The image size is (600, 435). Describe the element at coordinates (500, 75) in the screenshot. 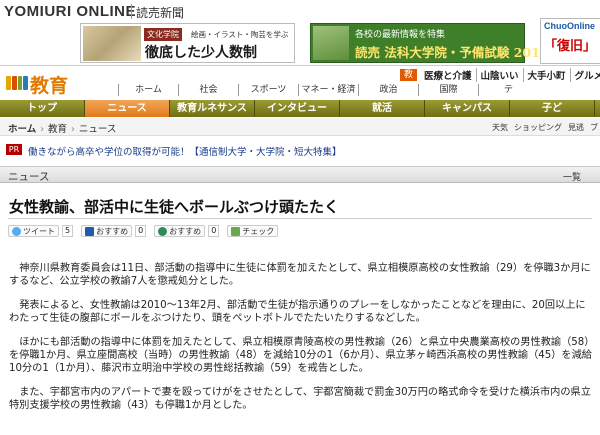

I see `service-link-sanin: 山陰いい` at that location.